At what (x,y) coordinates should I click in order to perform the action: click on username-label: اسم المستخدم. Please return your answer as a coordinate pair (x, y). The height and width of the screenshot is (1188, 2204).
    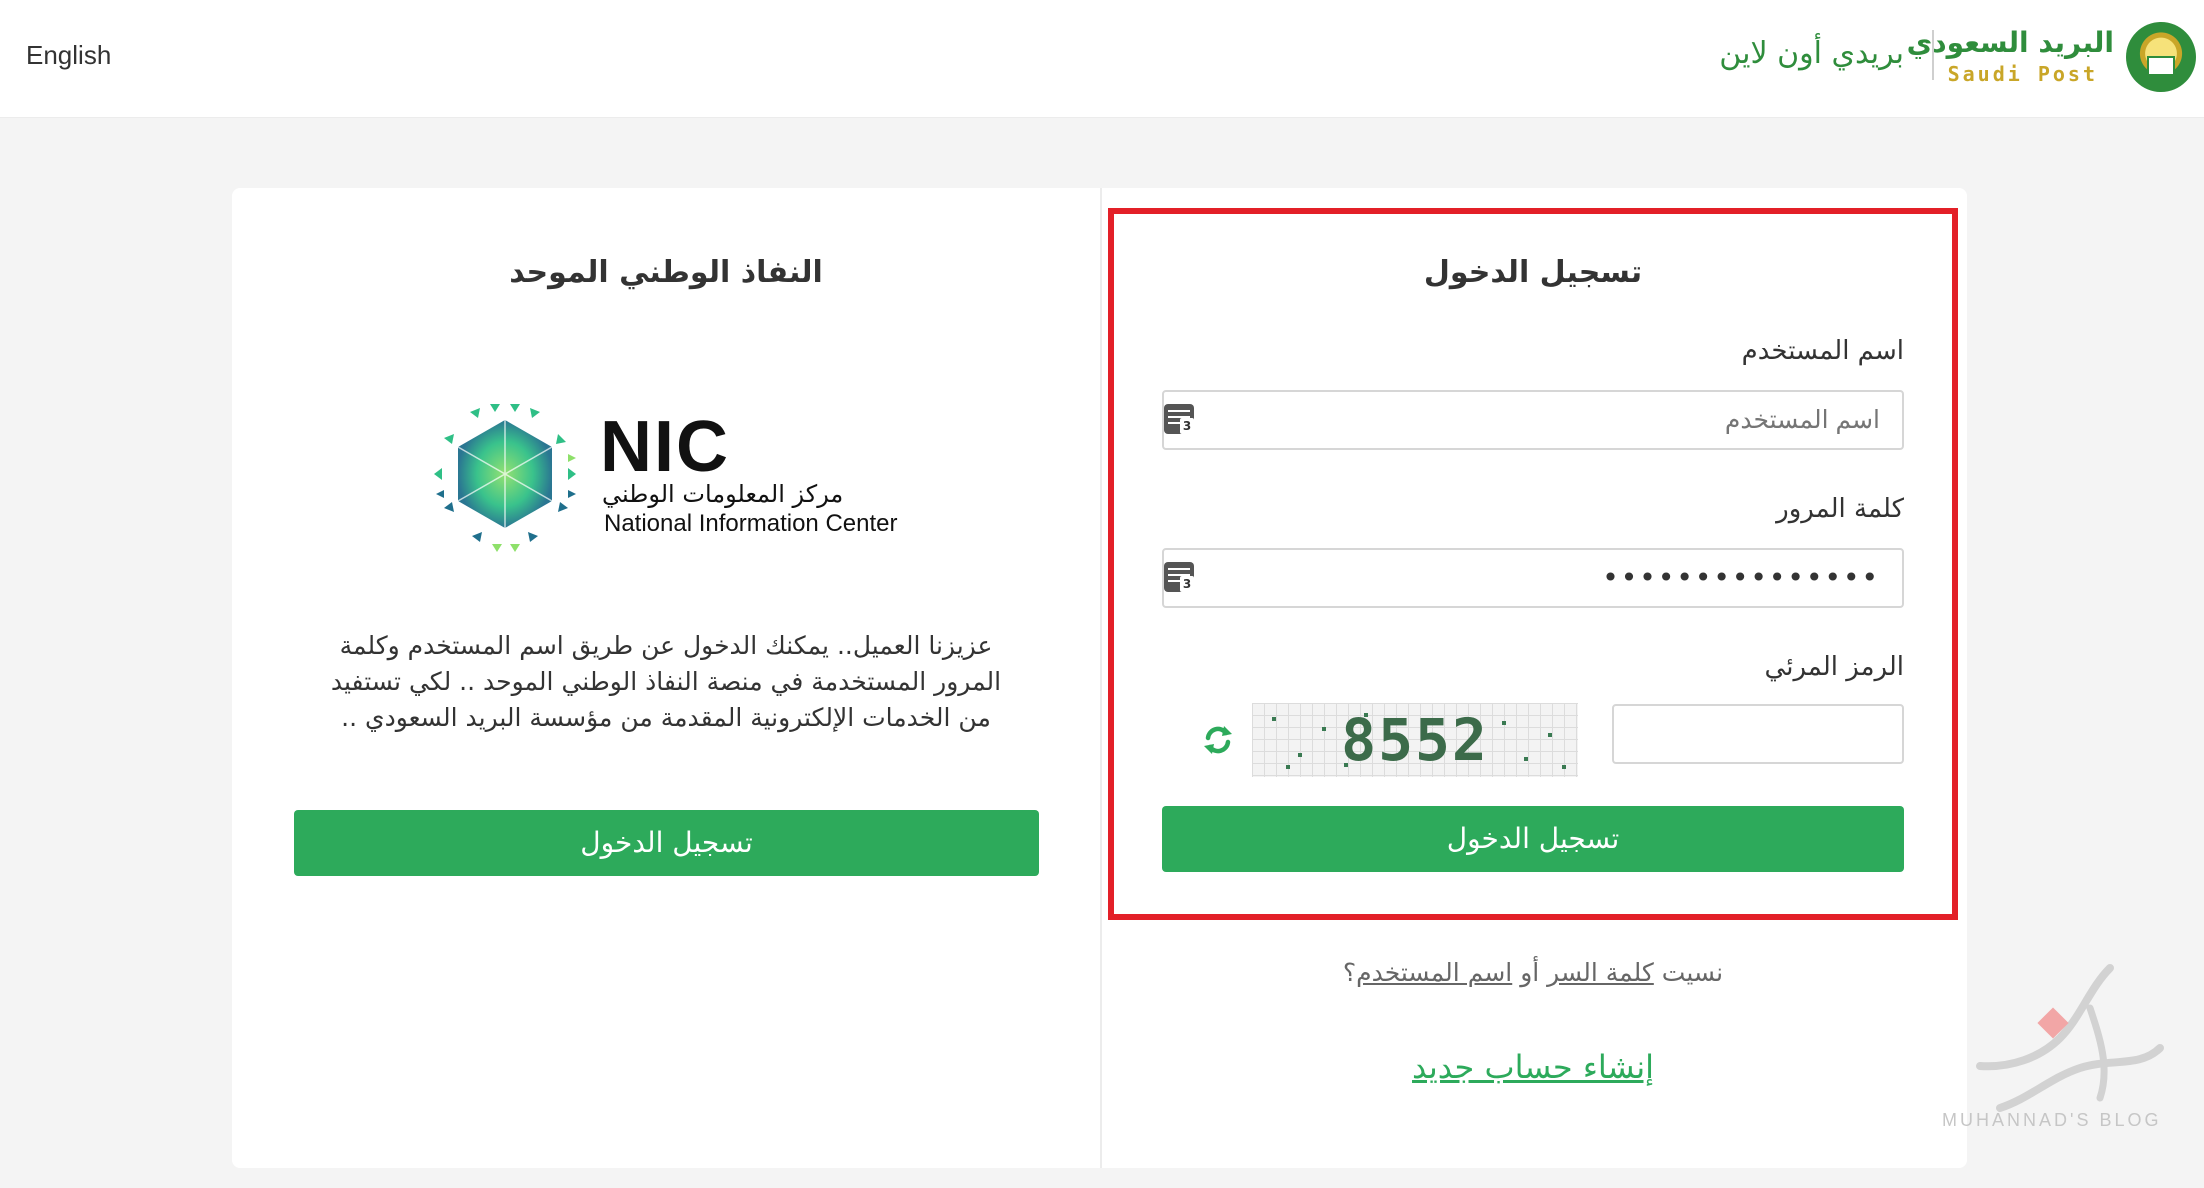
    Looking at the image, I should click on (1822, 351).